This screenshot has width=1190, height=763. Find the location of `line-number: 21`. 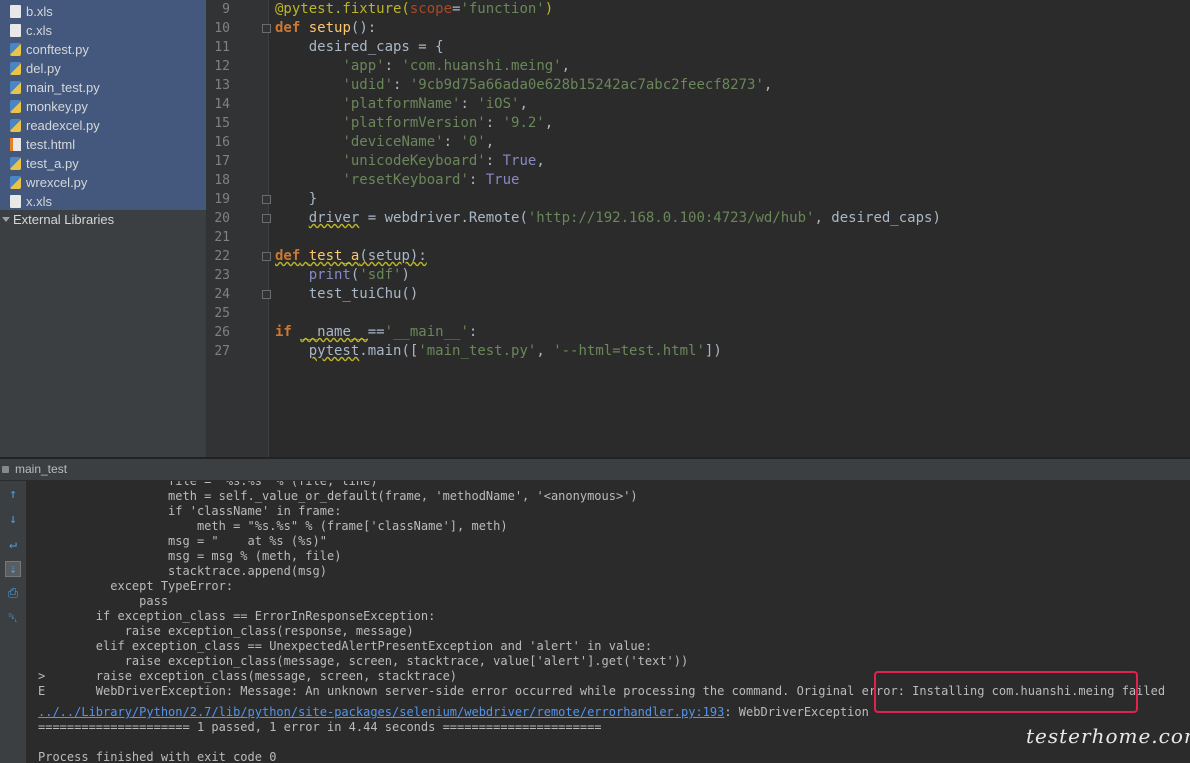

line-number: 21 is located at coordinates (222, 237).